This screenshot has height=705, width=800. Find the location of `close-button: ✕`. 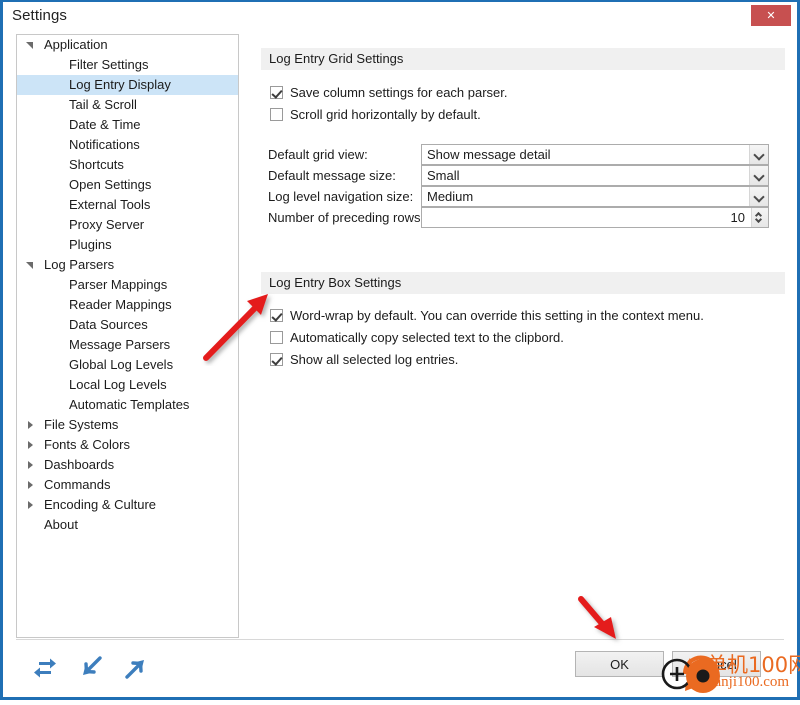

close-button: ✕ is located at coordinates (771, 15).